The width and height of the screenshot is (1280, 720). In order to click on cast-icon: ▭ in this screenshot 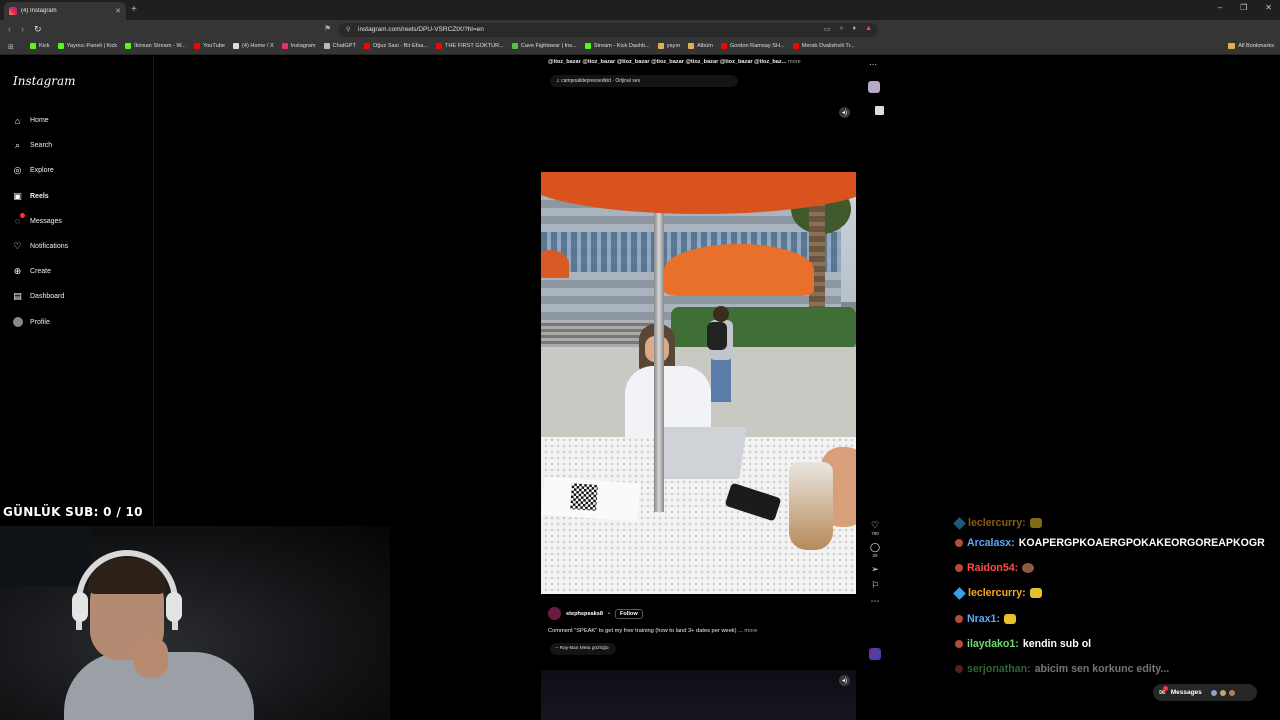, I will do `click(827, 29)`.